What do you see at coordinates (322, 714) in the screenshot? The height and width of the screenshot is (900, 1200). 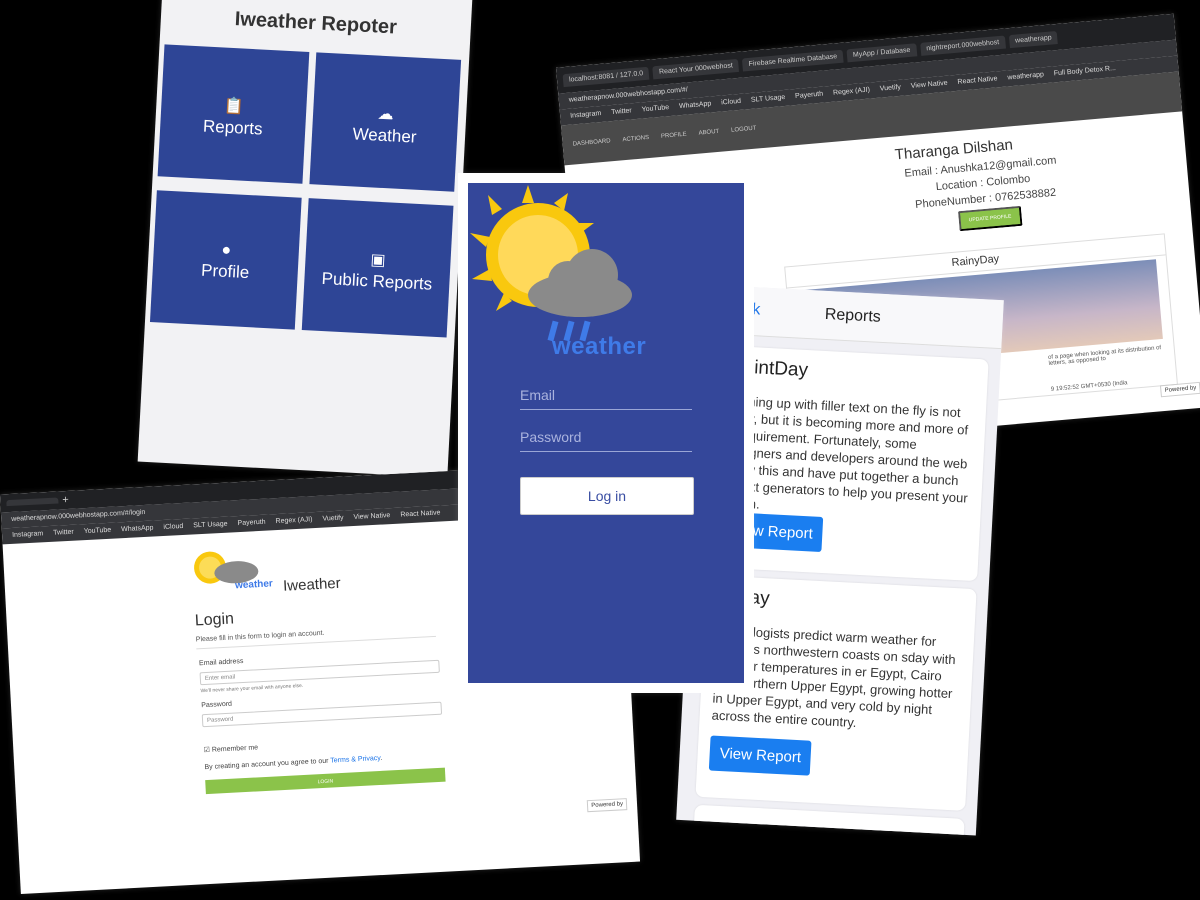 I see `password-field: Password` at bounding box center [322, 714].